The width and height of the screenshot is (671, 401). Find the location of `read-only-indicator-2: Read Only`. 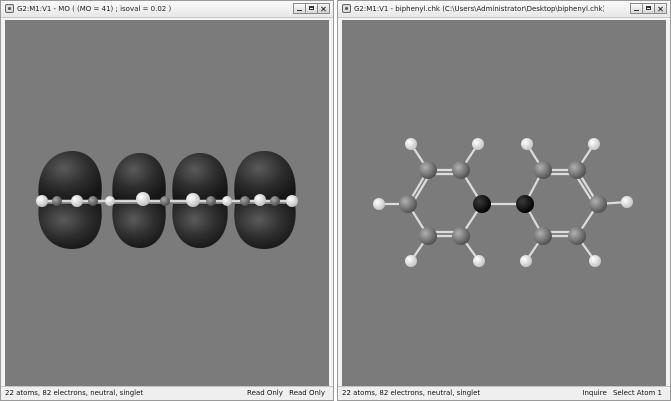

read-only-indicator-2: Read Only is located at coordinates (307, 393).